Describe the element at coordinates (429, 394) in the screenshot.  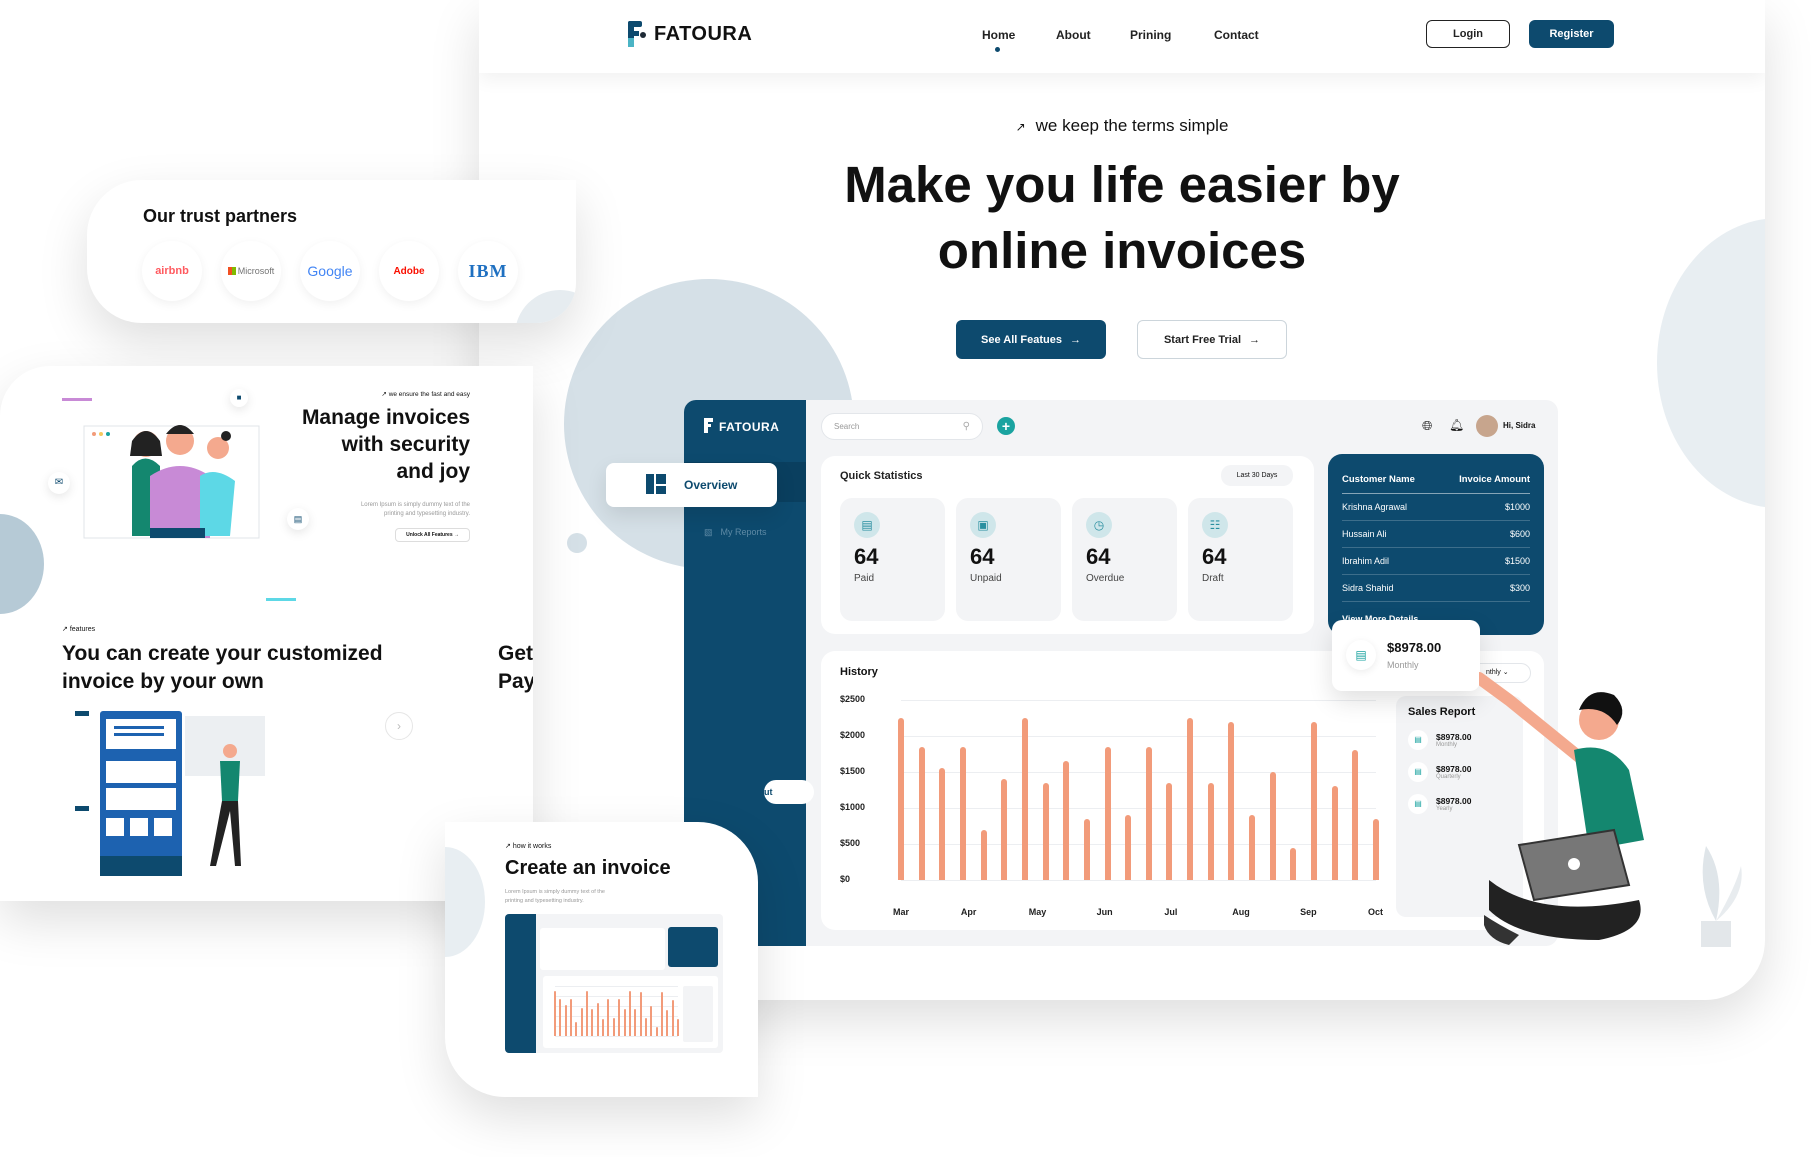
I see `tagline-text: we ensure the fast and easy` at that location.